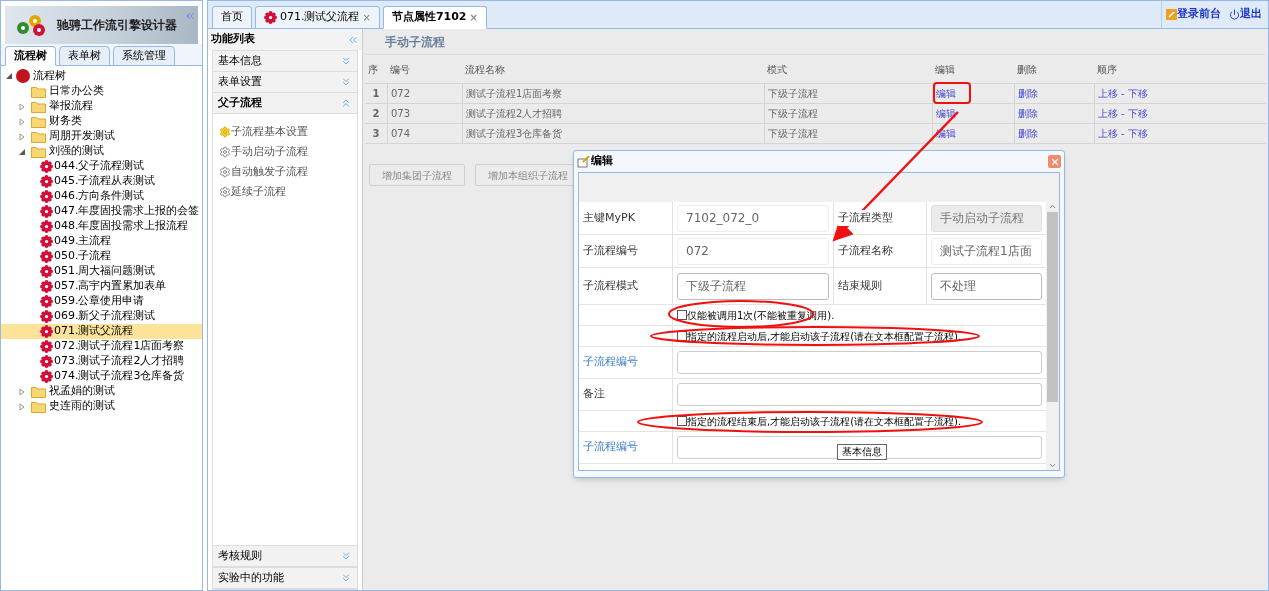 The height and width of the screenshot is (591, 1269). I want to click on accordion-header: 基本信息, so click(285, 61).